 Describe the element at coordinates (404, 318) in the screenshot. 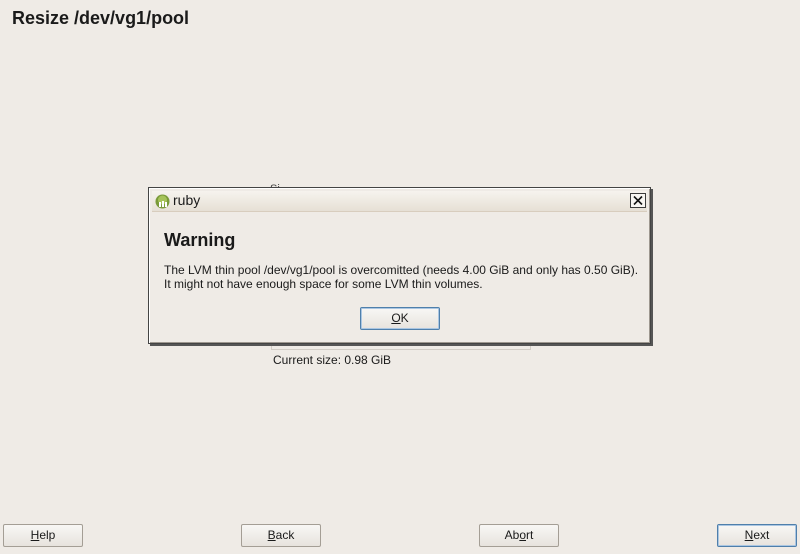

I see `ok-label: K` at that location.